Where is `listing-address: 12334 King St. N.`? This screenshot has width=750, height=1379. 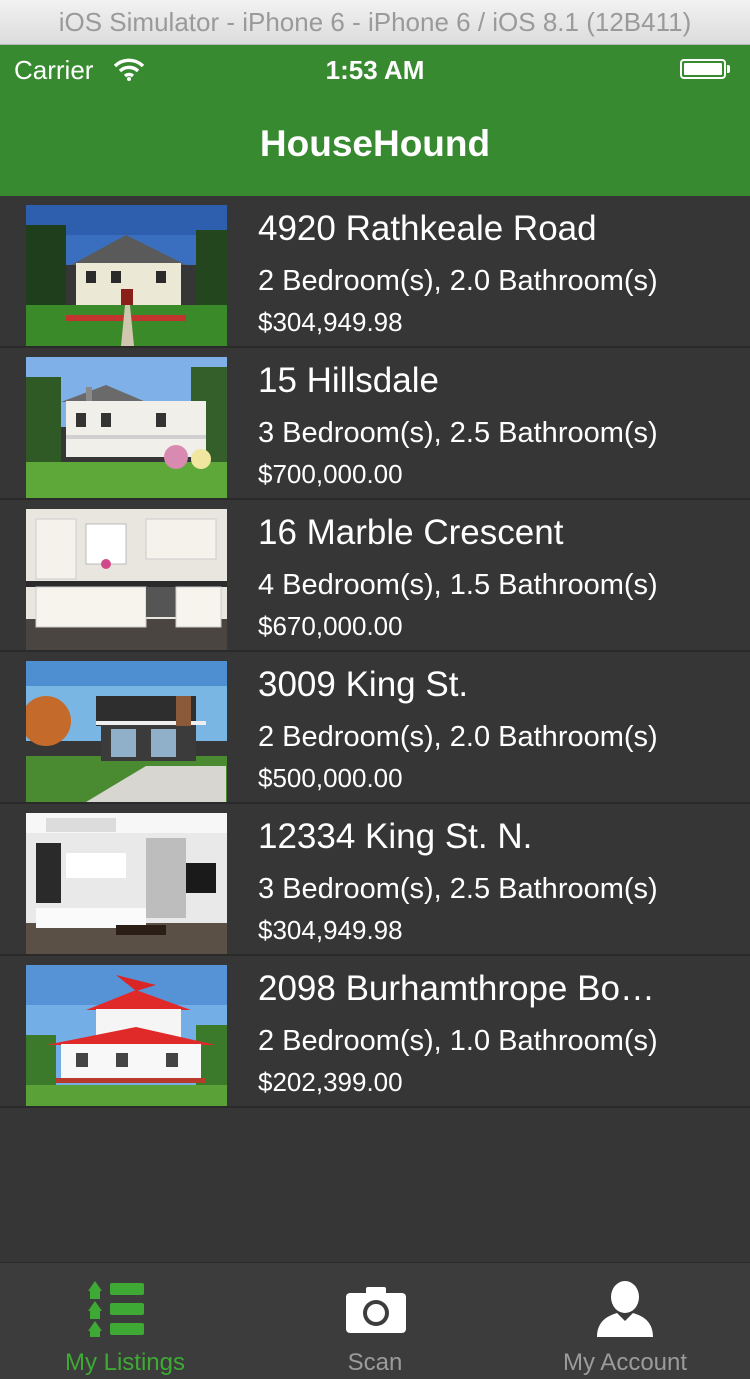
listing-address: 12334 King St. N. is located at coordinates (395, 836).